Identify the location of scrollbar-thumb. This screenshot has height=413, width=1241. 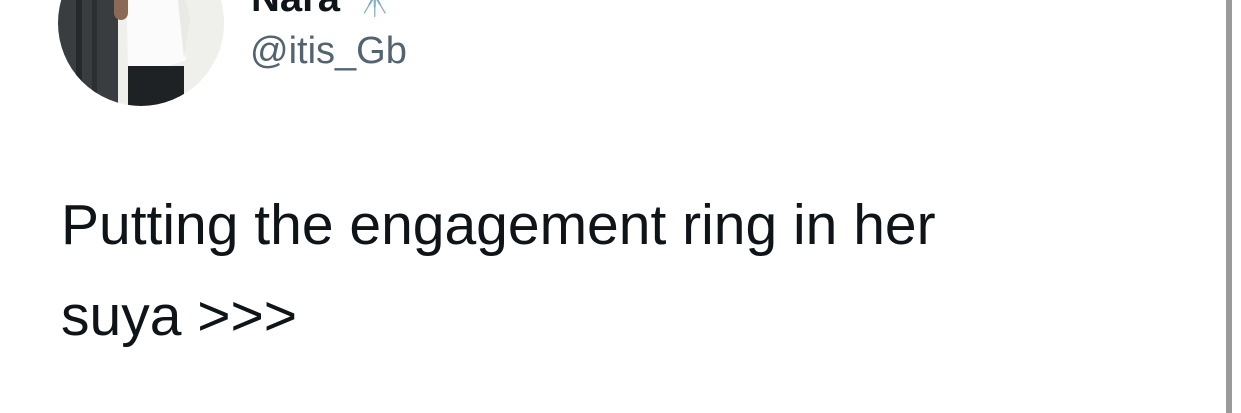
(1229, 206).